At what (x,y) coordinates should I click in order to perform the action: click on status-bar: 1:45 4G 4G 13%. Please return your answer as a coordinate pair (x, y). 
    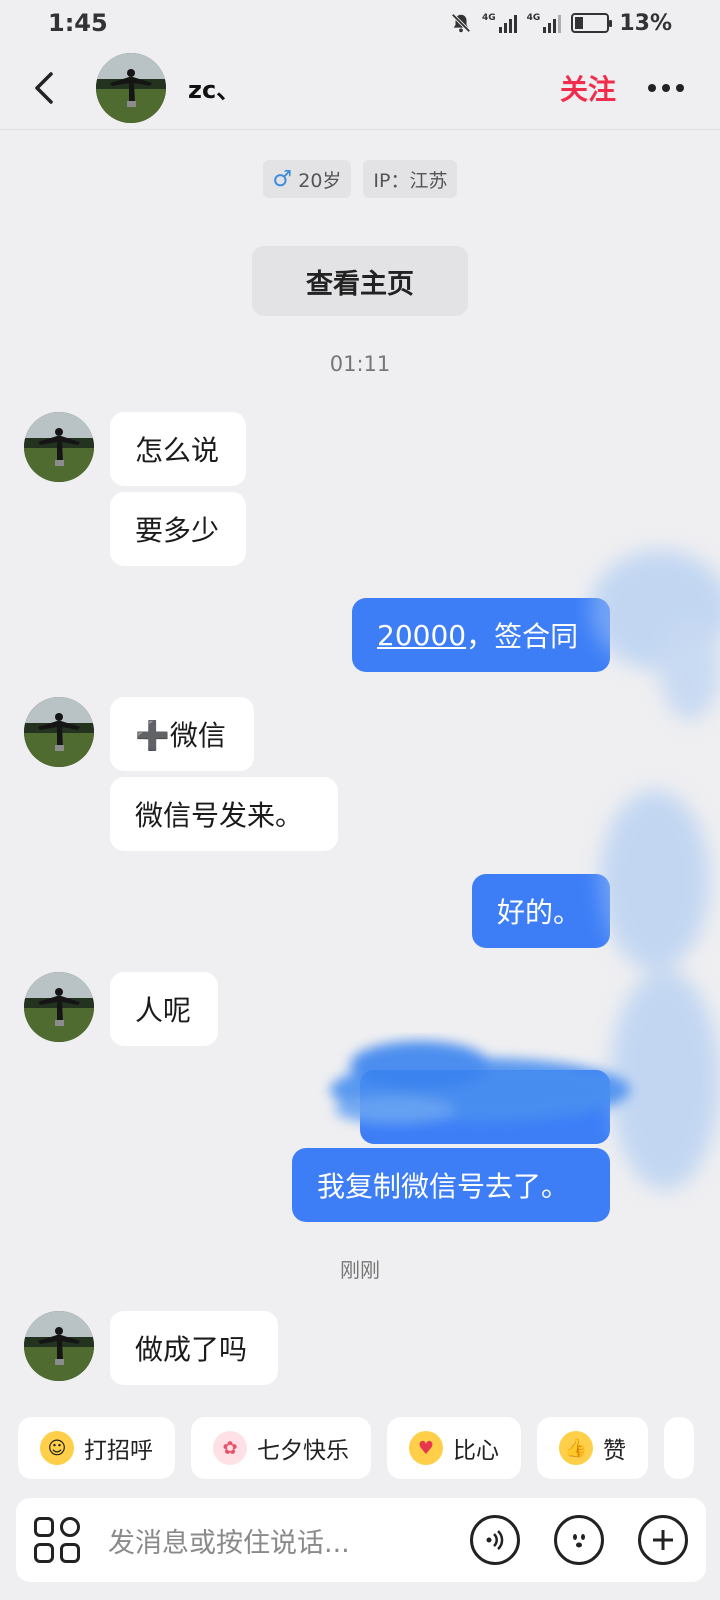
    Looking at the image, I should click on (360, 23).